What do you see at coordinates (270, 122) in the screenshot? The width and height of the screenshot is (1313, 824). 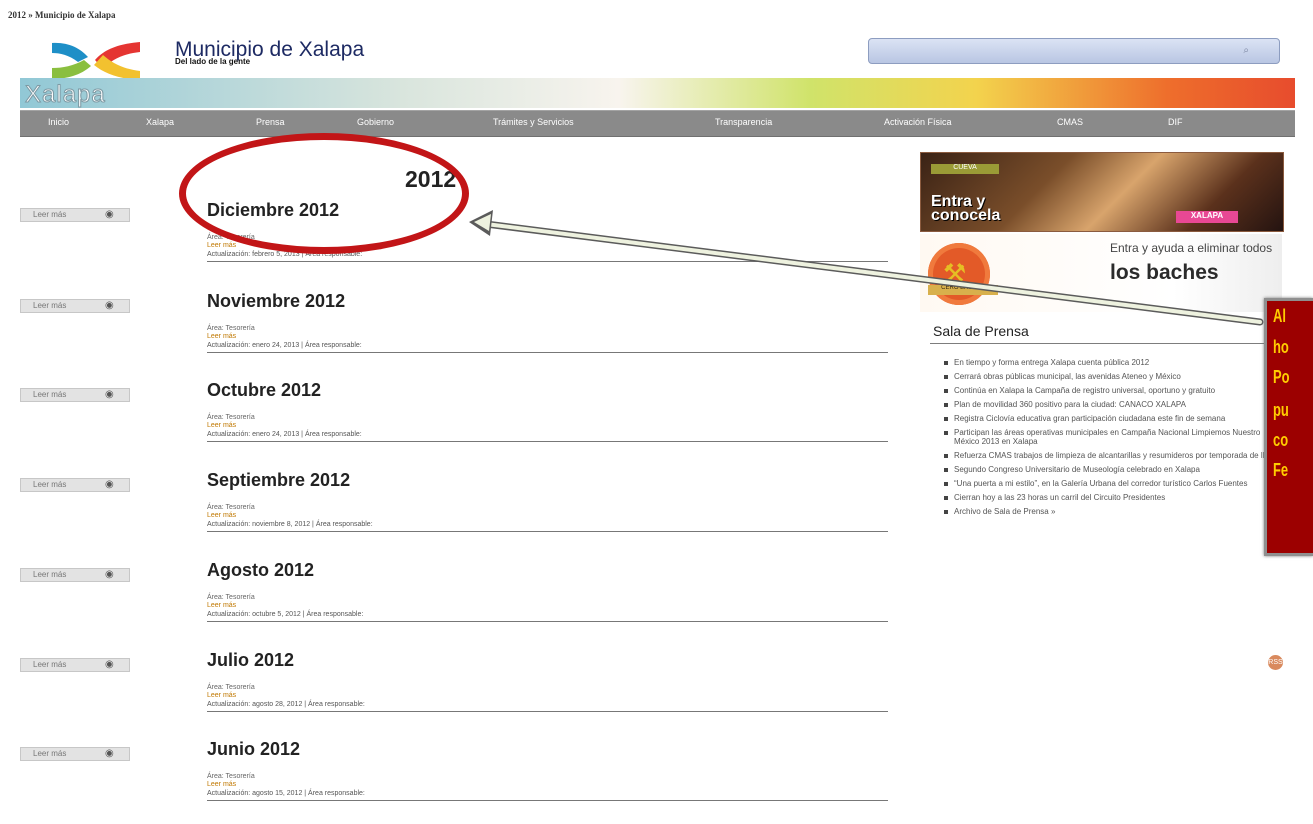 I see `nav-item-prensa: Prensa` at bounding box center [270, 122].